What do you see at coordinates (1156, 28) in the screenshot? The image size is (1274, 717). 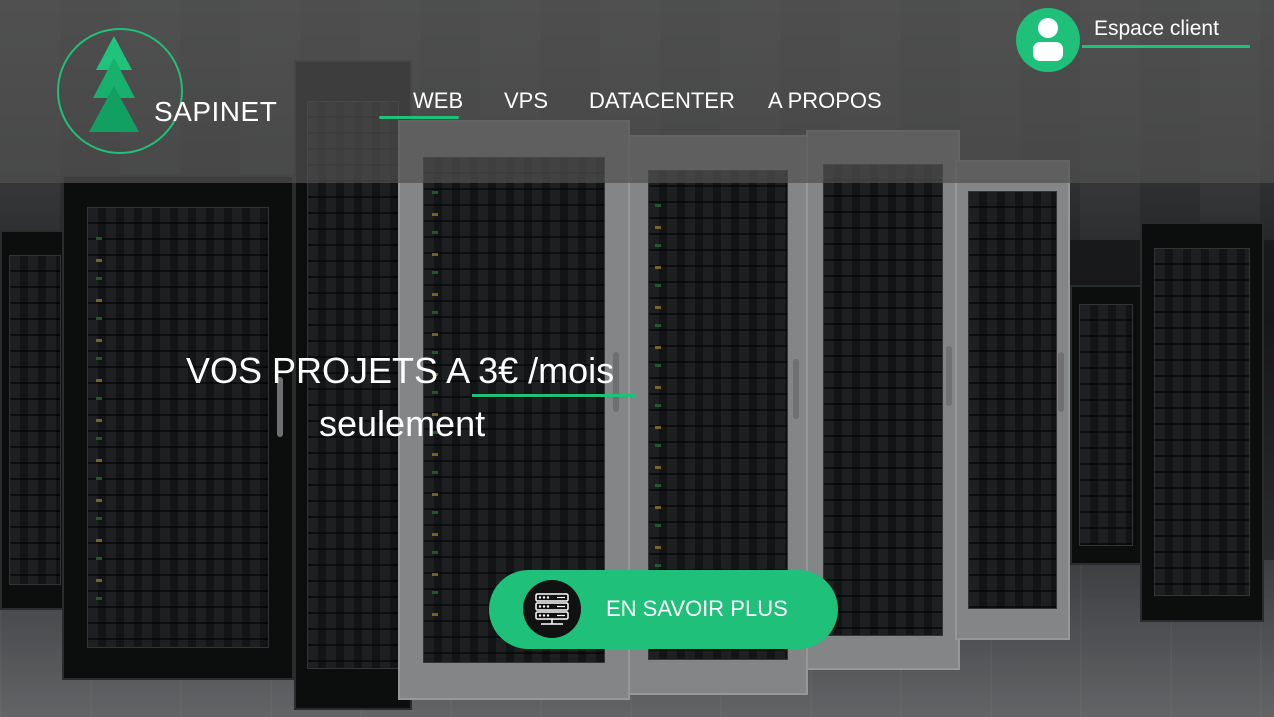 I see `espace-client-label: Espace client` at bounding box center [1156, 28].